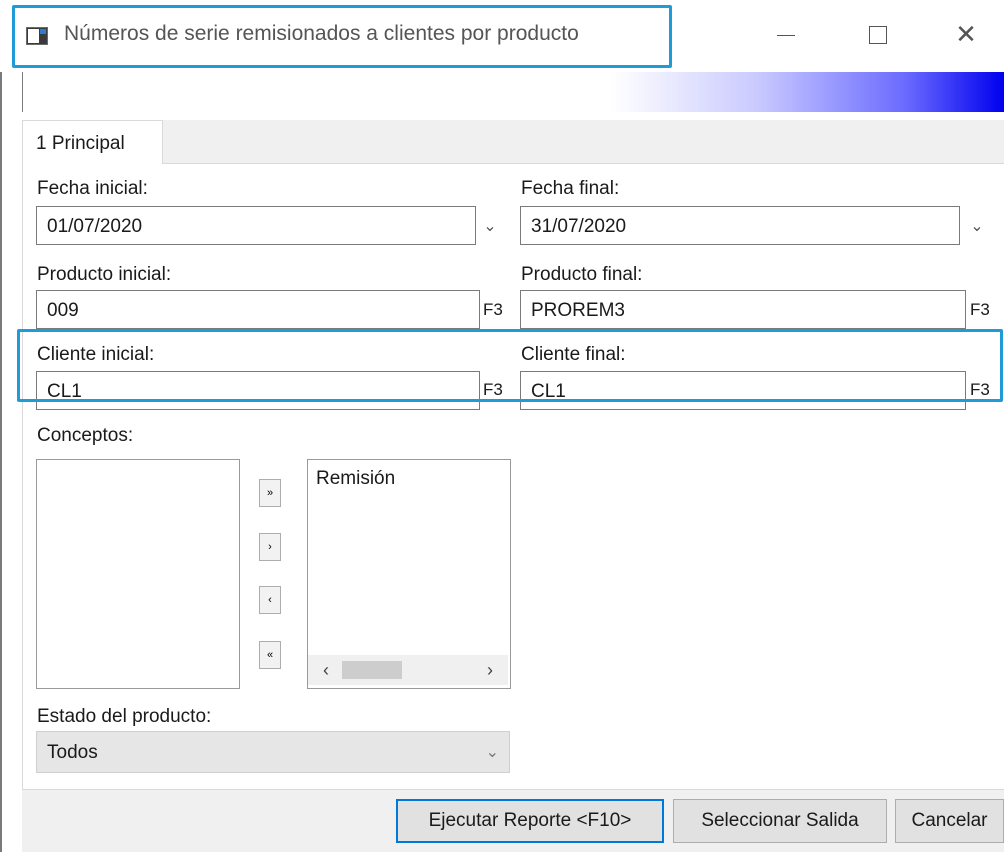 The height and width of the screenshot is (852, 1004). I want to click on move-all-left-button: «, so click(270, 655).